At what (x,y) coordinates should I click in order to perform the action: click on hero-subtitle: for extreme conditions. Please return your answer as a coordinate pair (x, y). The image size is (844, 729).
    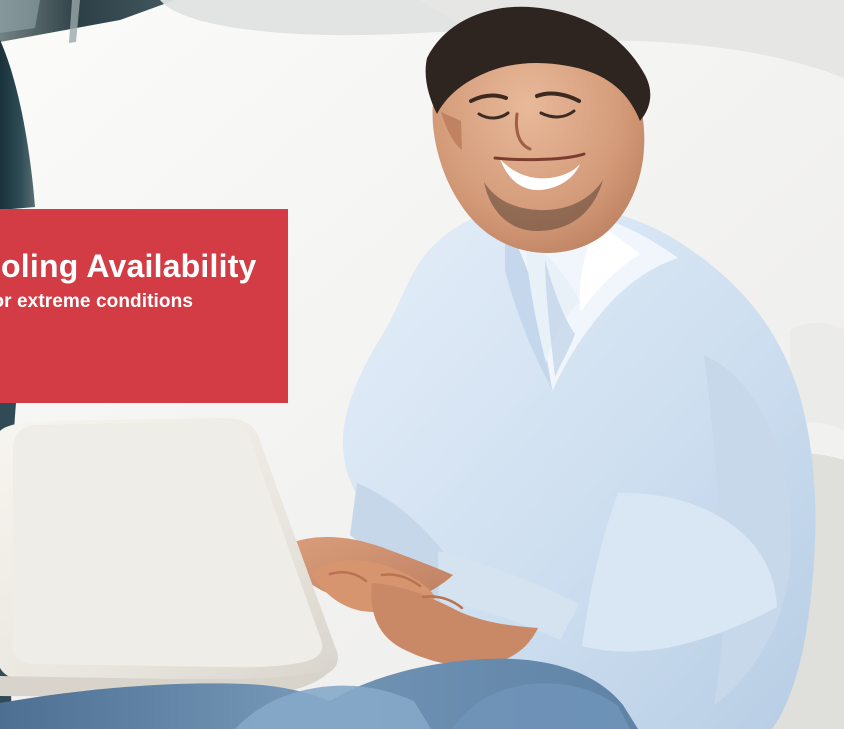
    Looking at the image, I should click on (97, 301).